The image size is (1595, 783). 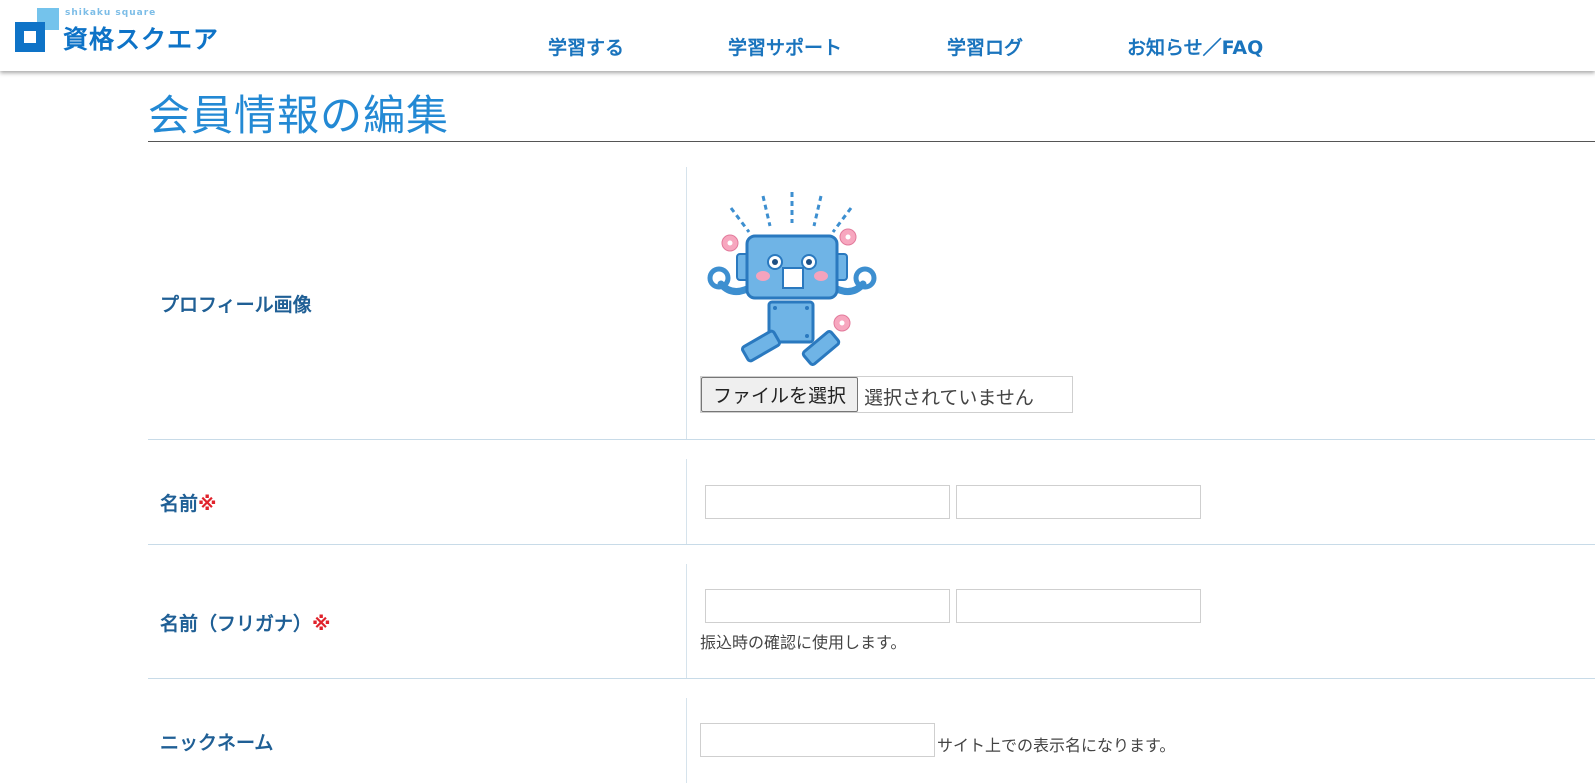 What do you see at coordinates (179, 504) in the screenshot?
I see `name-label-text: 名前` at bounding box center [179, 504].